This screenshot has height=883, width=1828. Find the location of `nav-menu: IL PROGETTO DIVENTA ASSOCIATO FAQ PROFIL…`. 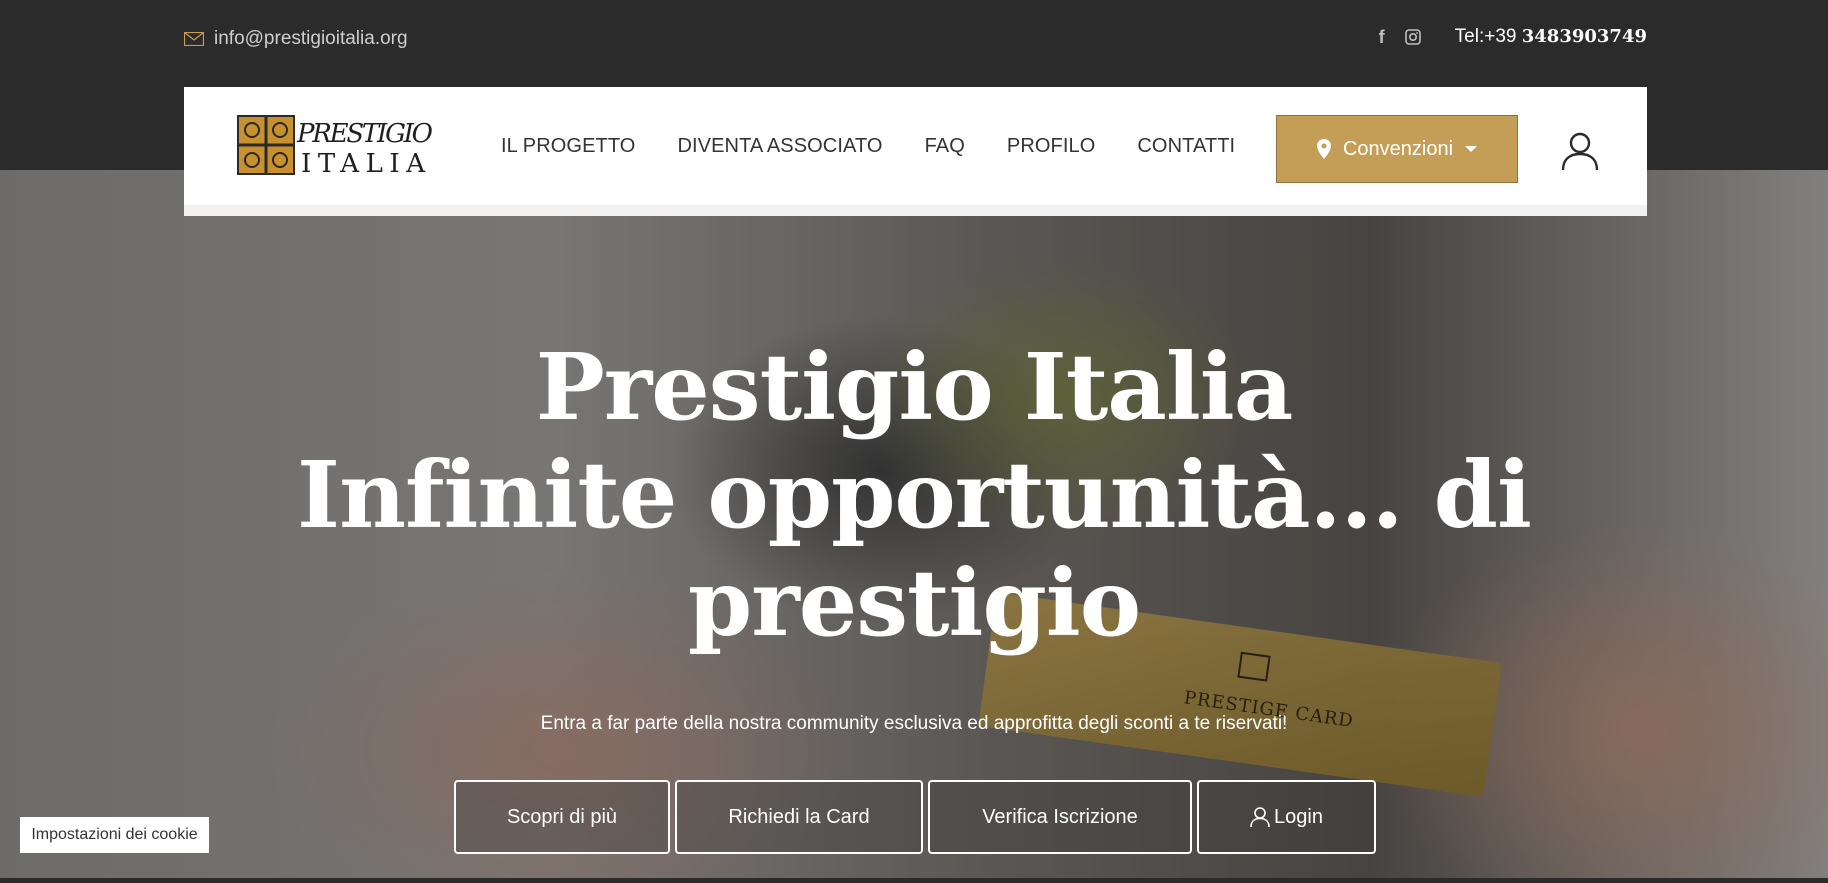

nav-menu: IL PROGETTO DIVENTA ASSOCIATO FAQ PROFIL… is located at coordinates (889, 146).